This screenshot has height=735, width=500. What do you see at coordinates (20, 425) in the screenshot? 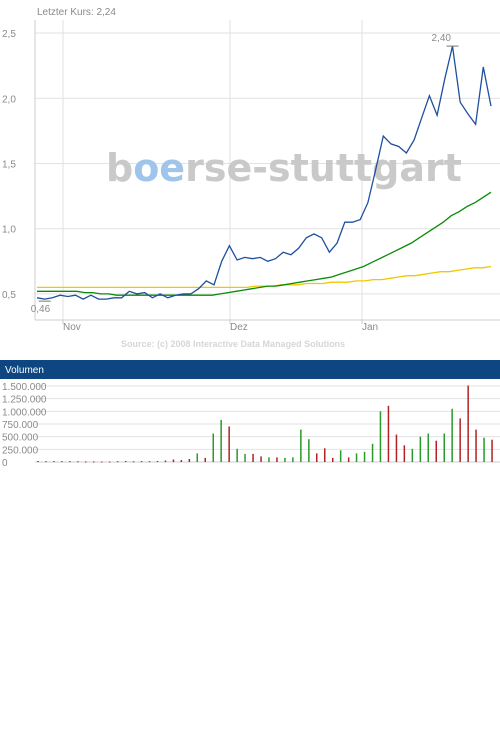
I see `volume-y-tick-label: 750.000` at bounding box center [20, 425].